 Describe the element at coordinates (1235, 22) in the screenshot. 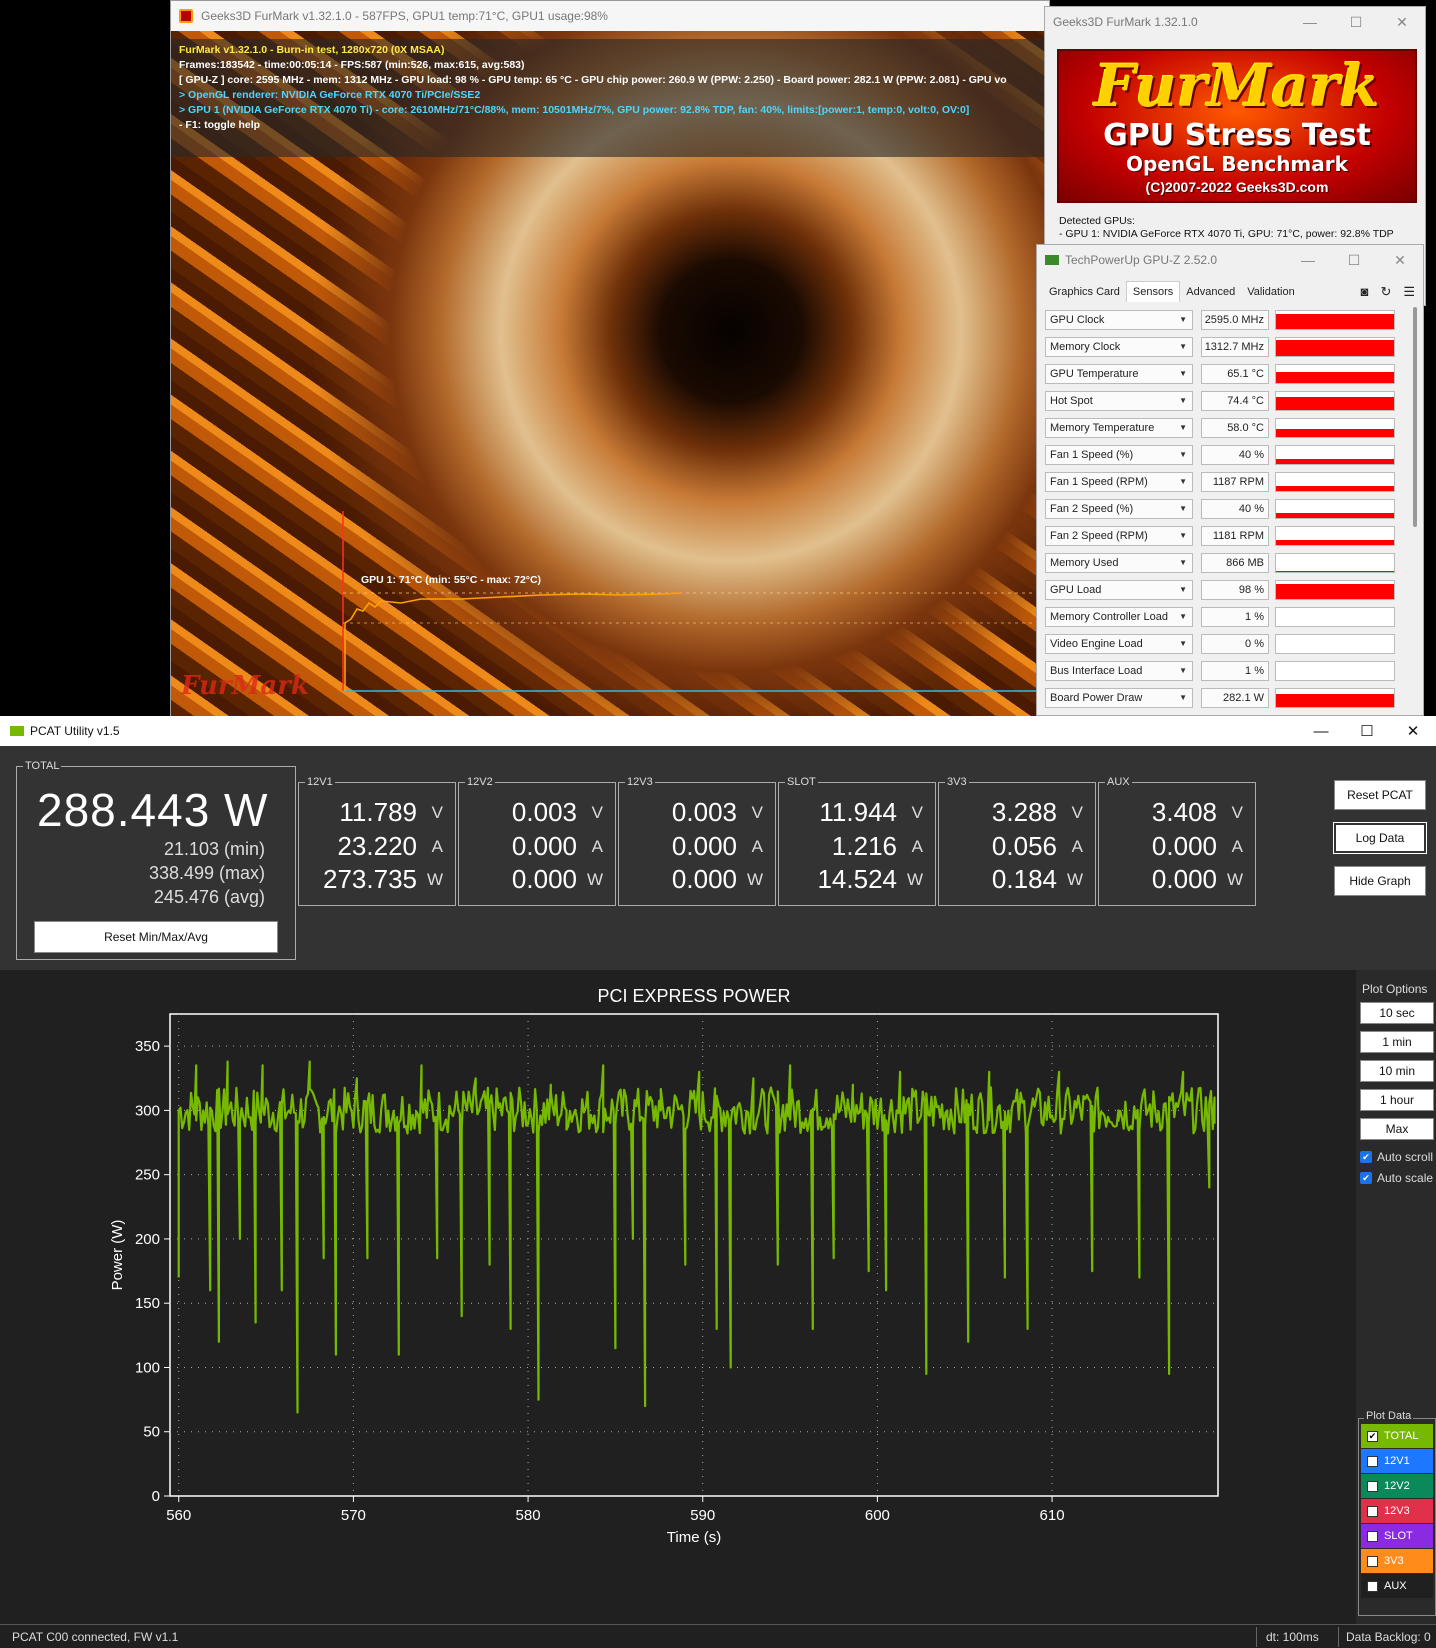

I see `launcher-titlebar: Geeks3D FurMark 1.32.1.0 — ☐ ✕` at that location.